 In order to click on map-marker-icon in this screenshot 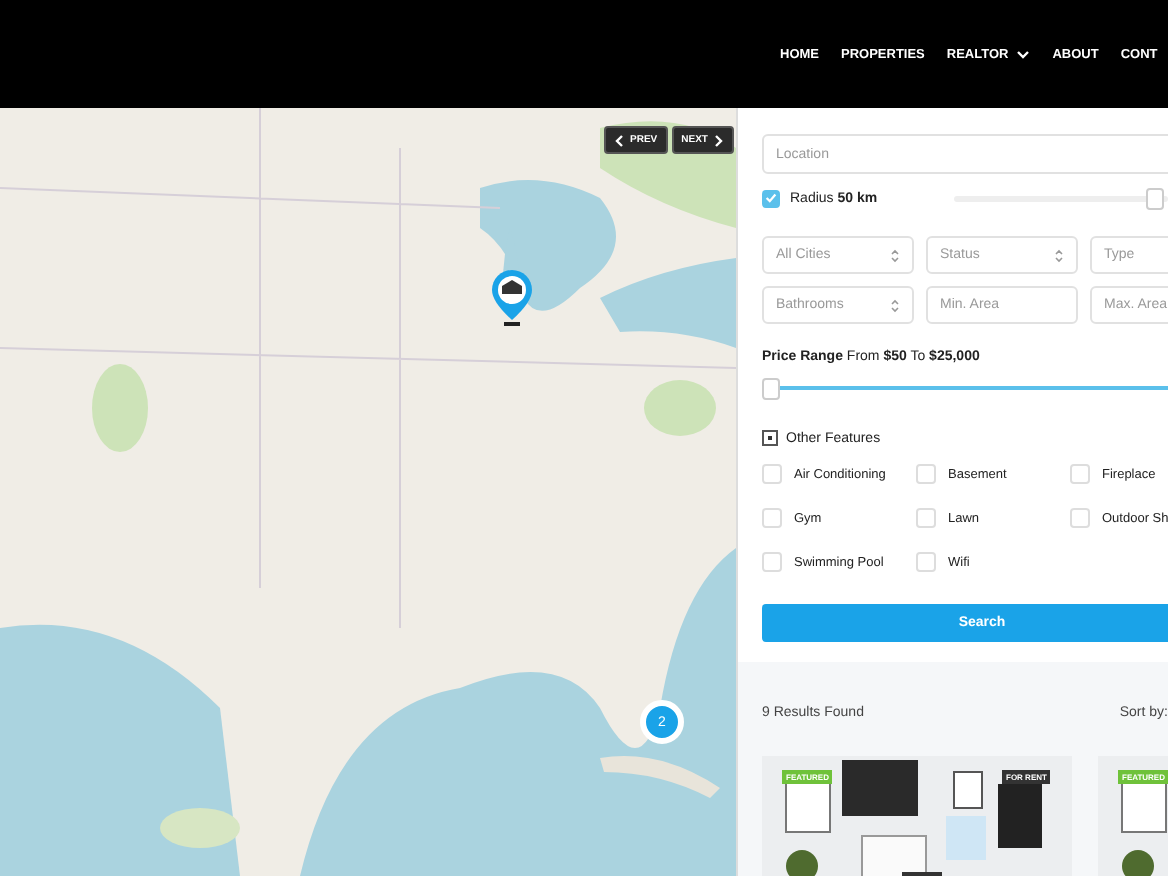, I will do `click(512, 298)`.